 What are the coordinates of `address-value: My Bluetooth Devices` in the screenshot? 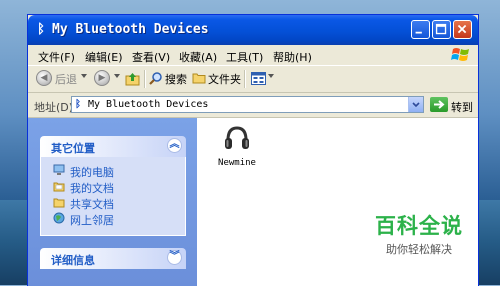 It's located at (148, 104).